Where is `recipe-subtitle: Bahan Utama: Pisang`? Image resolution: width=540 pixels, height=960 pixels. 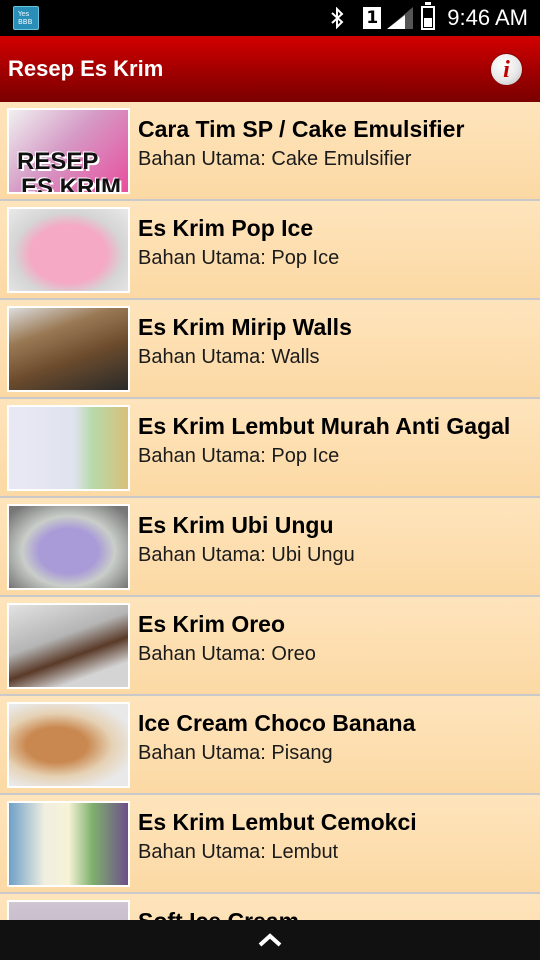
recipe-subtitle: Bahan Utama: Pisang is located at coordinates (235, 753).